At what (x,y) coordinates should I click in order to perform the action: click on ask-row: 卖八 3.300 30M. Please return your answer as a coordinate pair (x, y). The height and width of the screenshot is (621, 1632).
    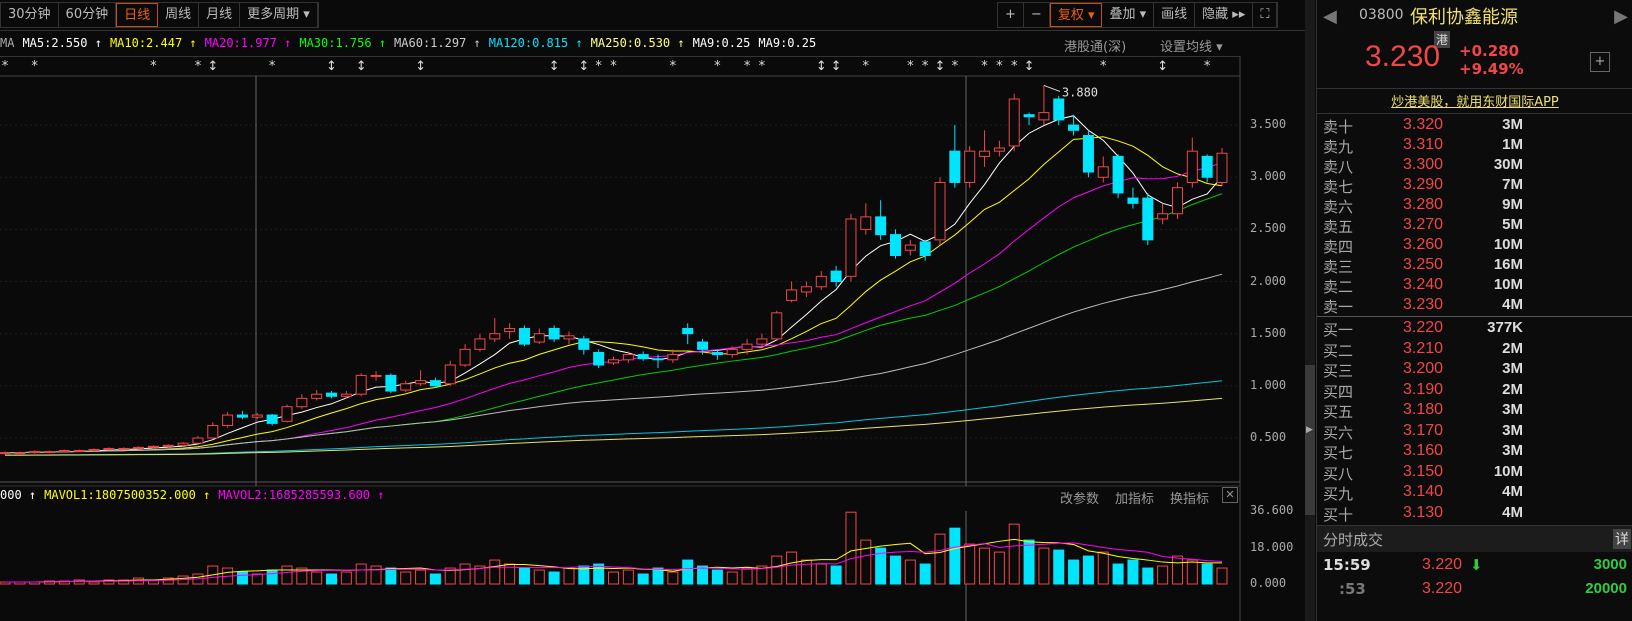
    Looking at the image, I should click on (1474, 166).